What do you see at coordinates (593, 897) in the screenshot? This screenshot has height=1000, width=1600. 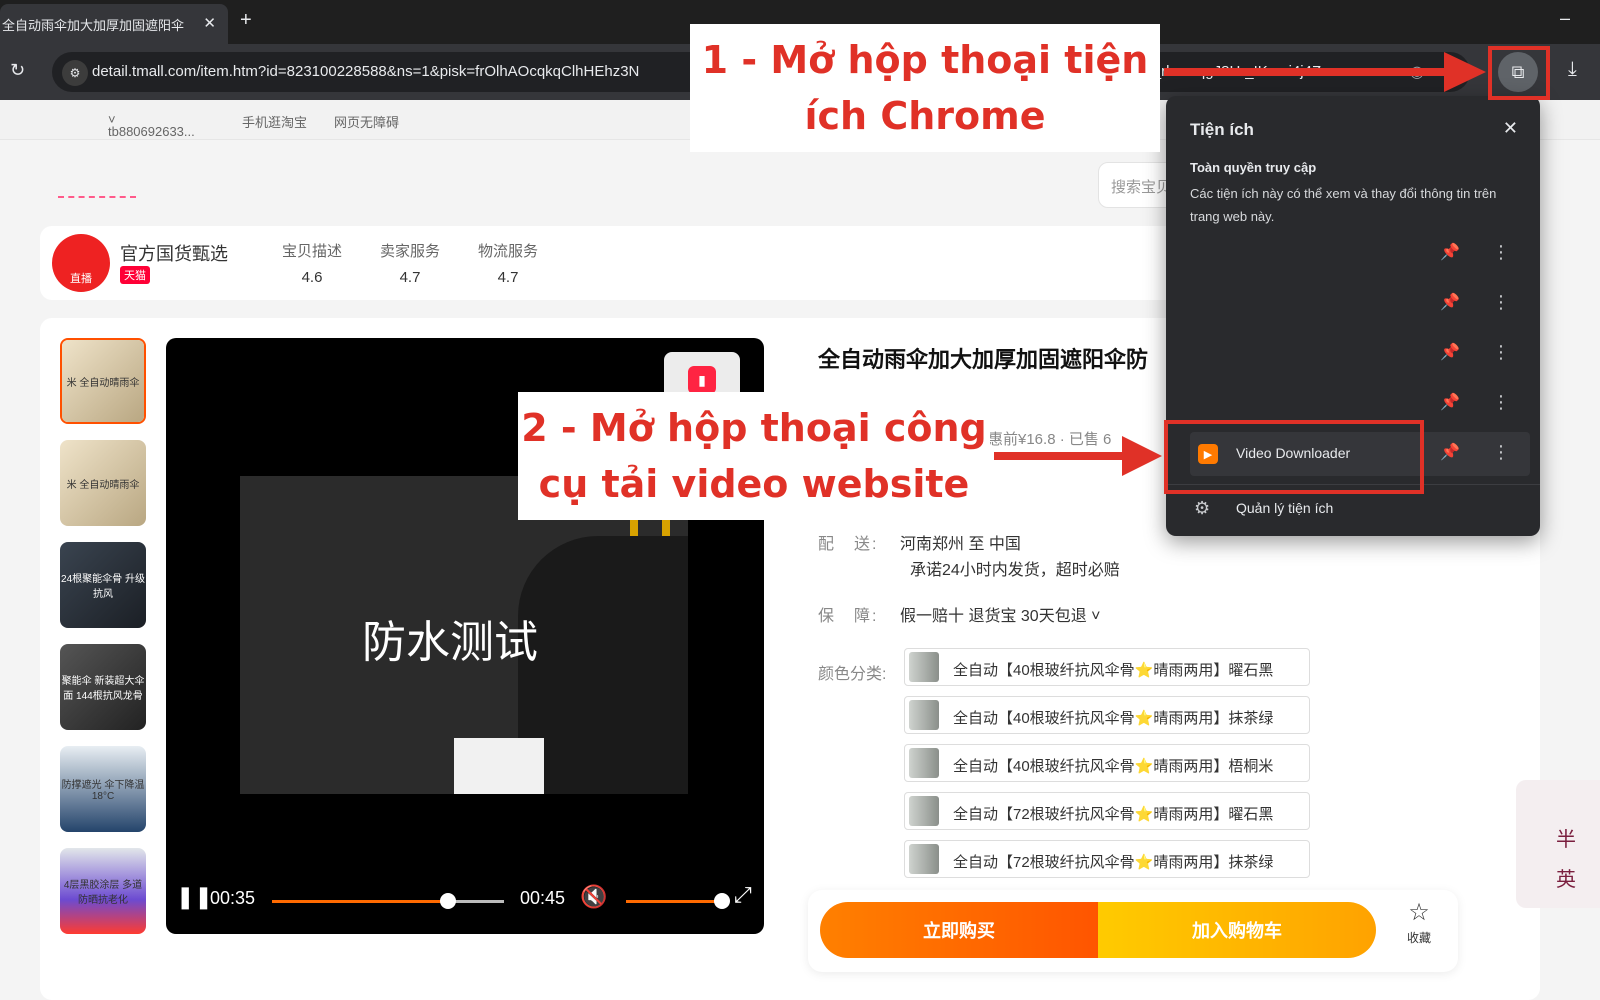 I see `mute-icon: 🔇` at bounding box center [593, 897].